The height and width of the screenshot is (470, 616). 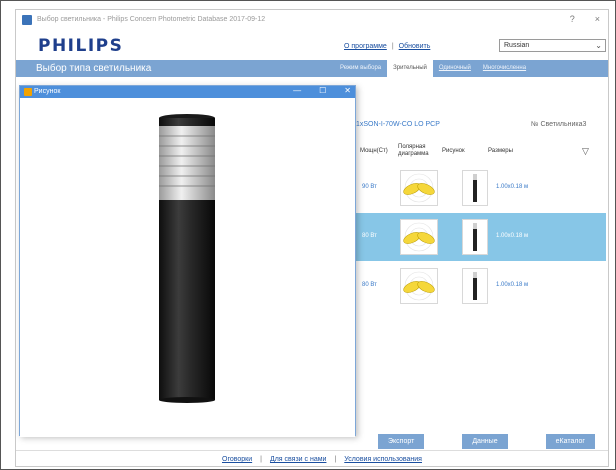 I want to click on page-title: Выбор типа светильника, so click(x=94, y=68).